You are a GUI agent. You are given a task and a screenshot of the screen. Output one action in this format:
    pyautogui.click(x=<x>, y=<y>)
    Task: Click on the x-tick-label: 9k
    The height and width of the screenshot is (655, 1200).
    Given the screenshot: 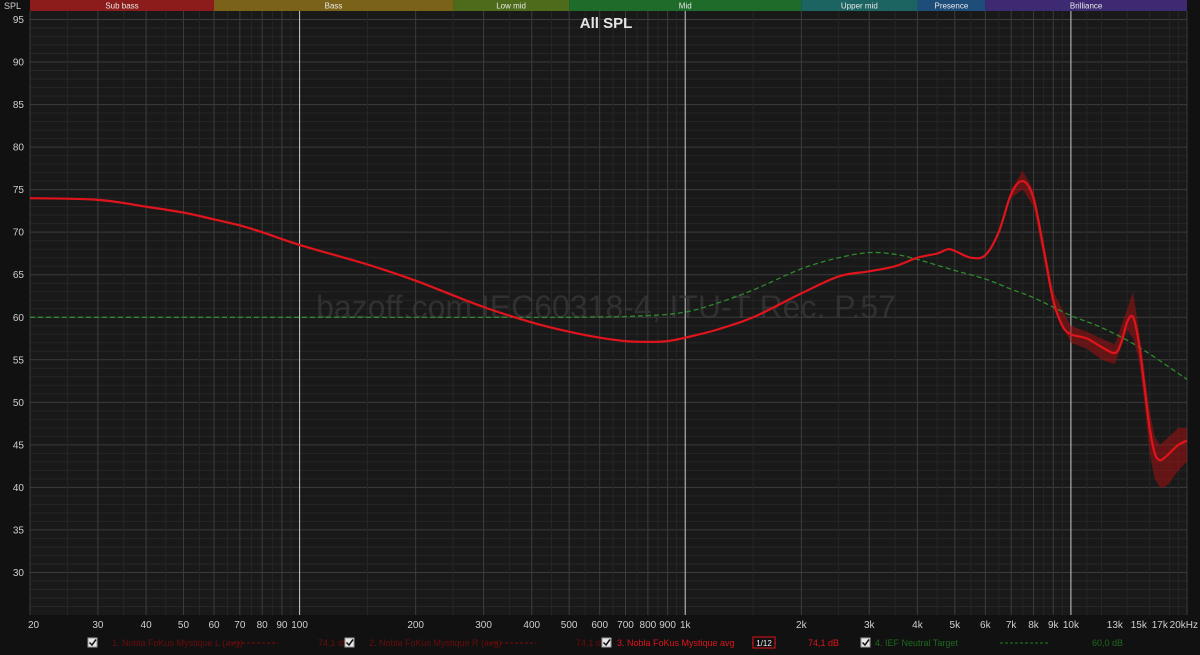 What is the action you would take?
    pyautogui.click(x=1054, y=625)
    